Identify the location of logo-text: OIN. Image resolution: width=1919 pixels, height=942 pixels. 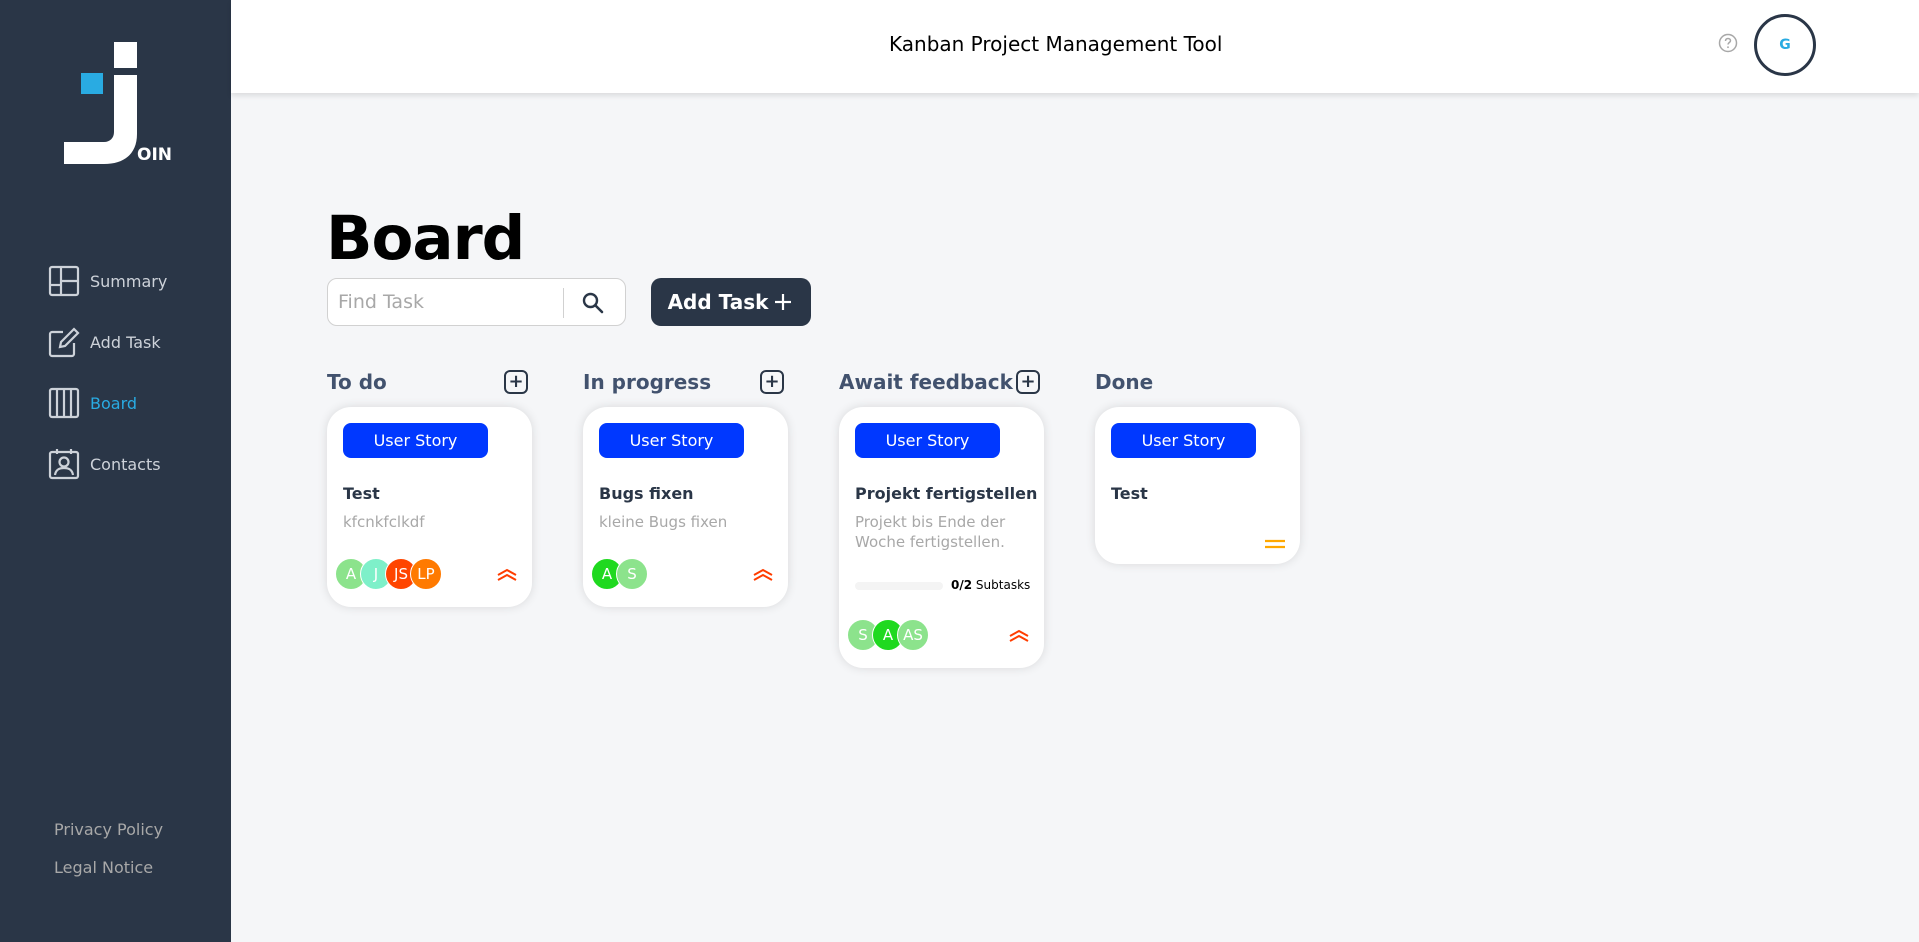
(155, 155).